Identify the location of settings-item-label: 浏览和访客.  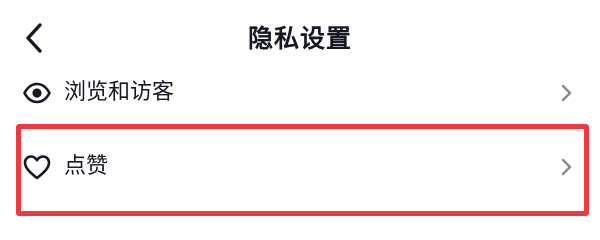
(119, 92).